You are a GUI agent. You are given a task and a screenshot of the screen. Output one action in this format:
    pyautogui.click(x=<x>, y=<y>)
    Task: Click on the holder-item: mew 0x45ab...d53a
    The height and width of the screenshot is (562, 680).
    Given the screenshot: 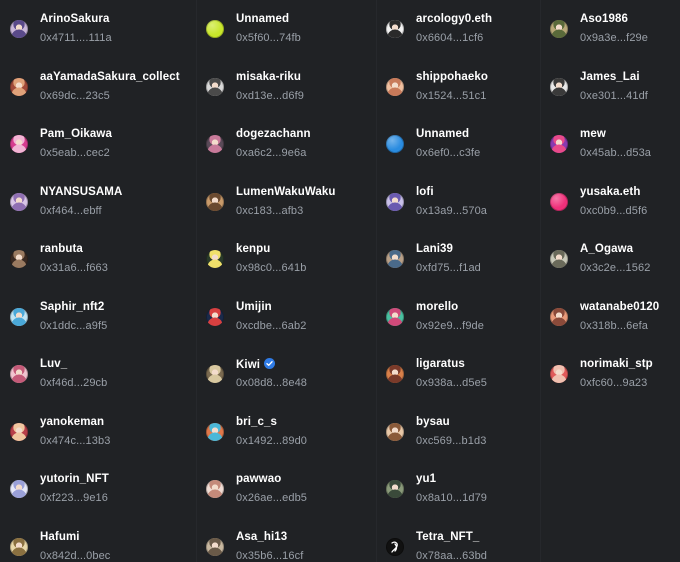 What is the action you would take?
    pyautogui.click(x=610, y=149)
    